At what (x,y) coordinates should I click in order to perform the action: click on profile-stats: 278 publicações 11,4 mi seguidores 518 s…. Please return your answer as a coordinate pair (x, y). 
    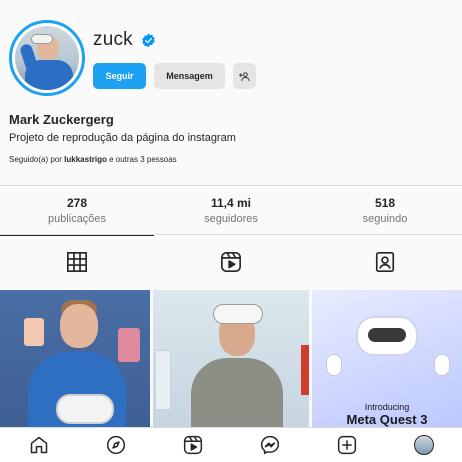
    Looking at the image, I should click on (231, 210).